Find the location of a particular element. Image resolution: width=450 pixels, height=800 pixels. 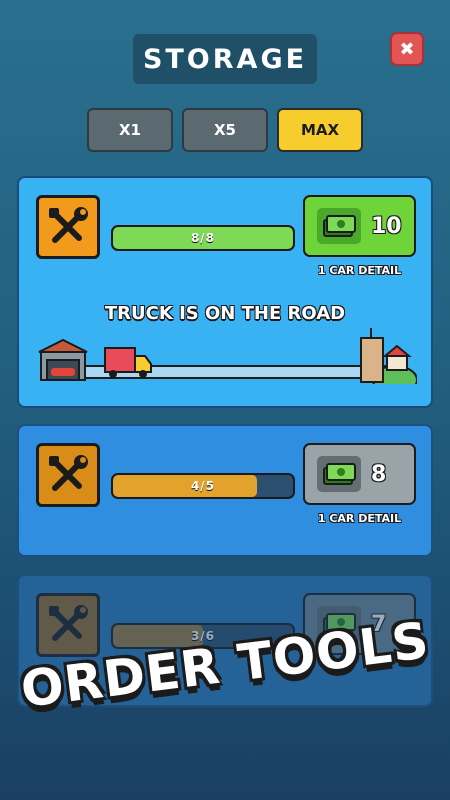

delivery-status: TRUCK IS ON THE ROAD is located at coordinates (225, 313).